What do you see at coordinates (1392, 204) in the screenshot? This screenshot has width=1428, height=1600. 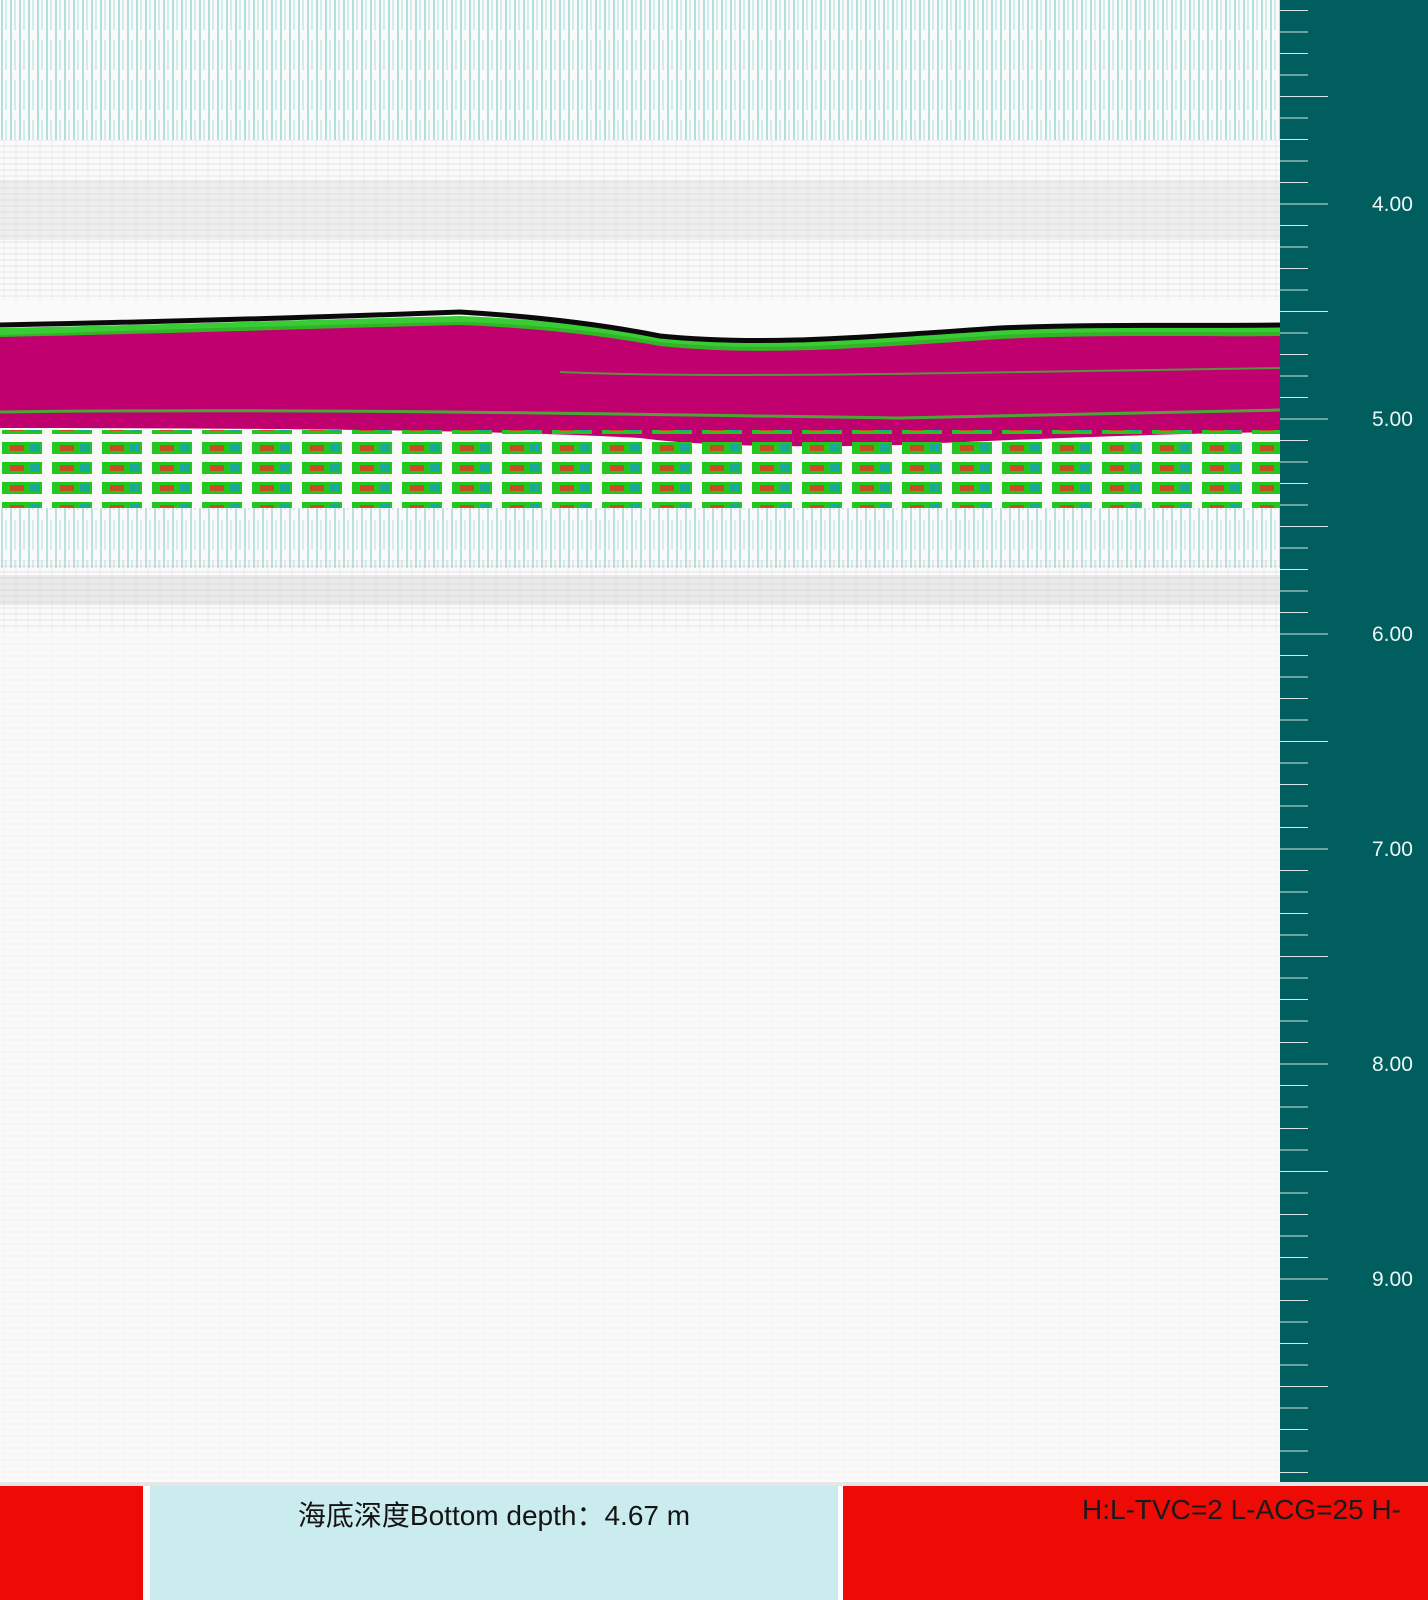 I see `depth-label: 4.00` at bounding box center [1392, 204].